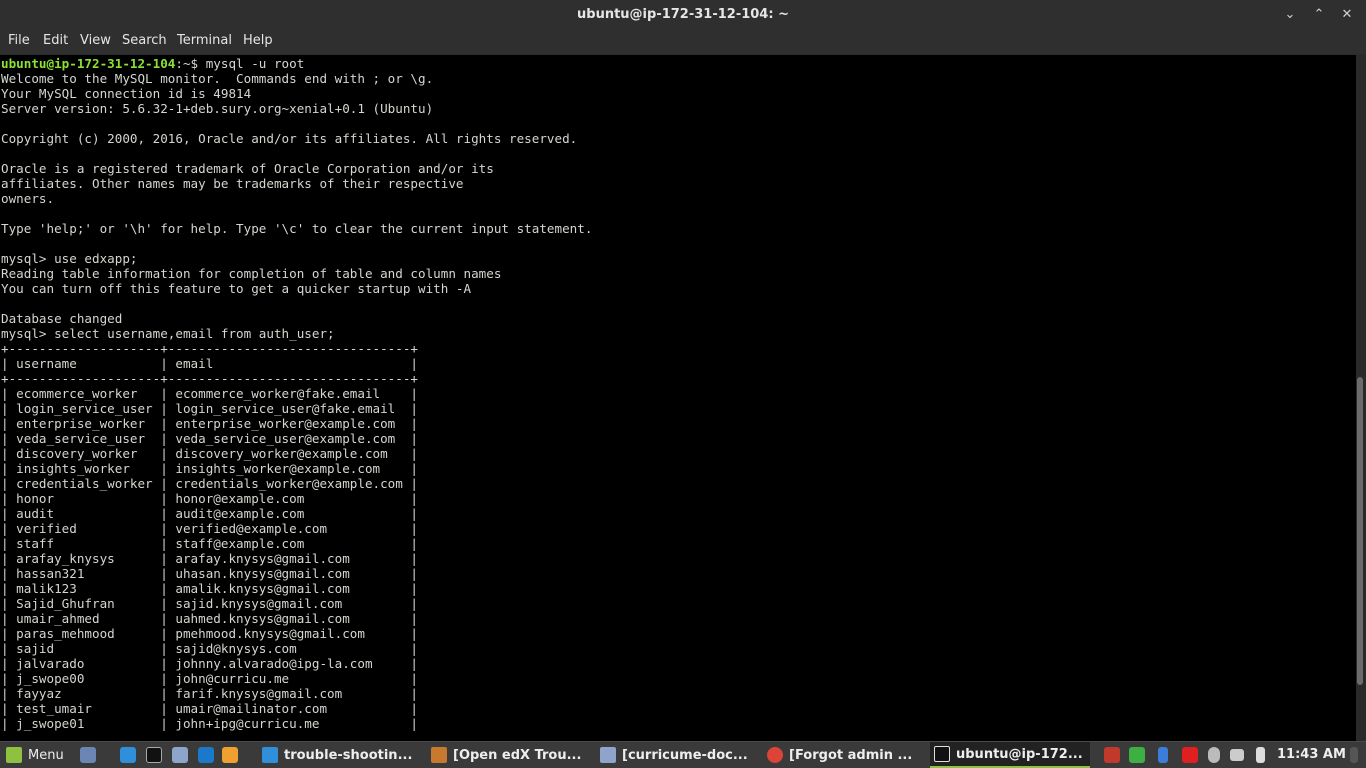 This screenshot has width=1366, height=768. What do you see at coordinates (240, 63) in the screenshot?
I see `prompt-command: :~$ mysql -u root` at bounding box center [240, 63].